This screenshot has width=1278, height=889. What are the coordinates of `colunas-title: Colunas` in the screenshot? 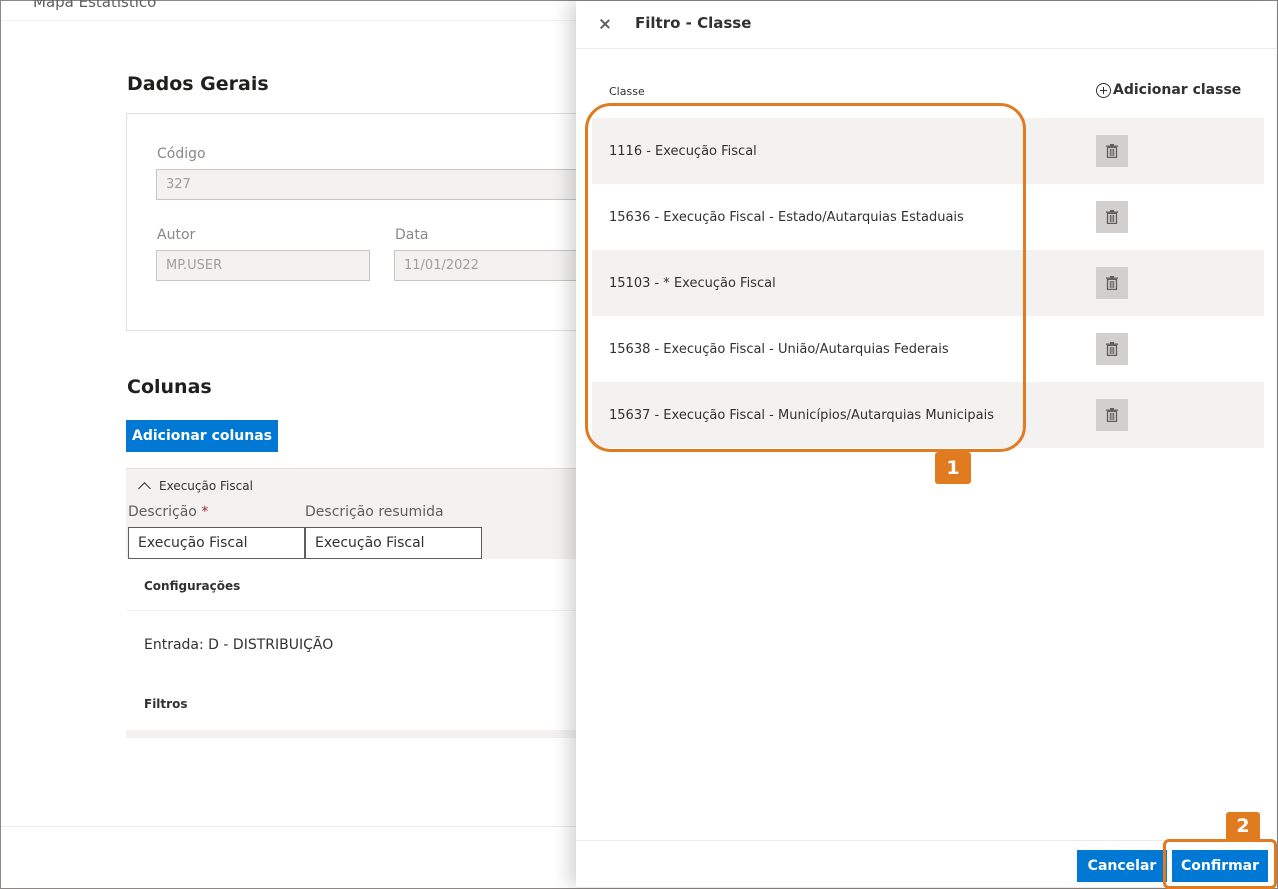 It's located at (169, 387).